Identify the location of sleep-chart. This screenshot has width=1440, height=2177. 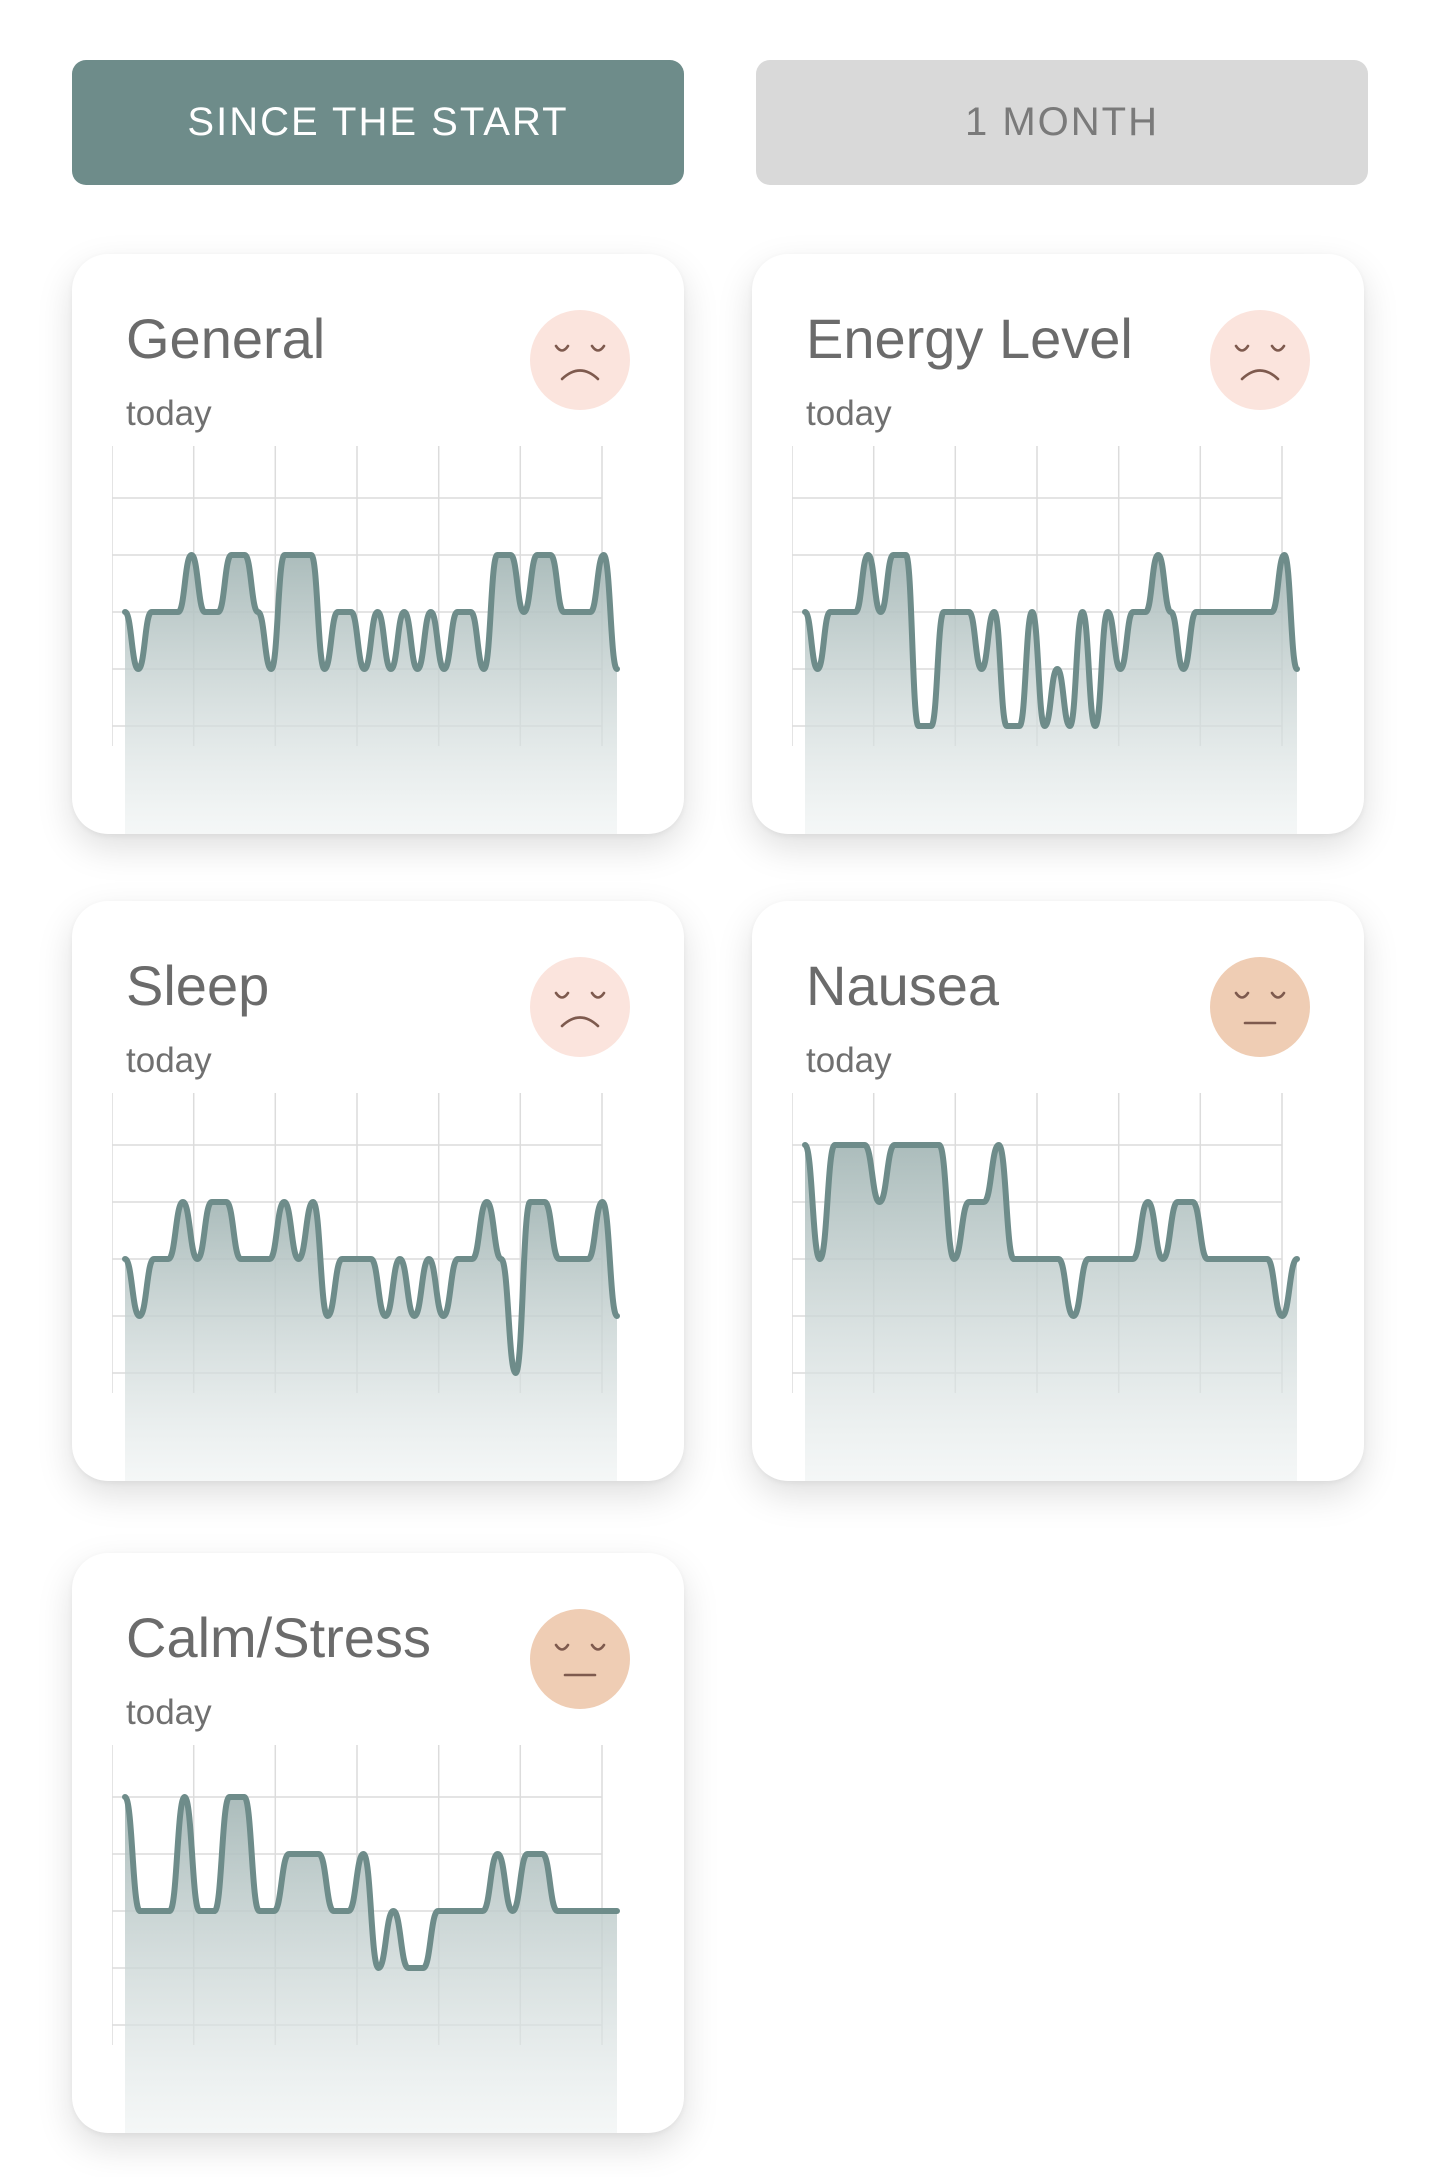
(366, 1287).